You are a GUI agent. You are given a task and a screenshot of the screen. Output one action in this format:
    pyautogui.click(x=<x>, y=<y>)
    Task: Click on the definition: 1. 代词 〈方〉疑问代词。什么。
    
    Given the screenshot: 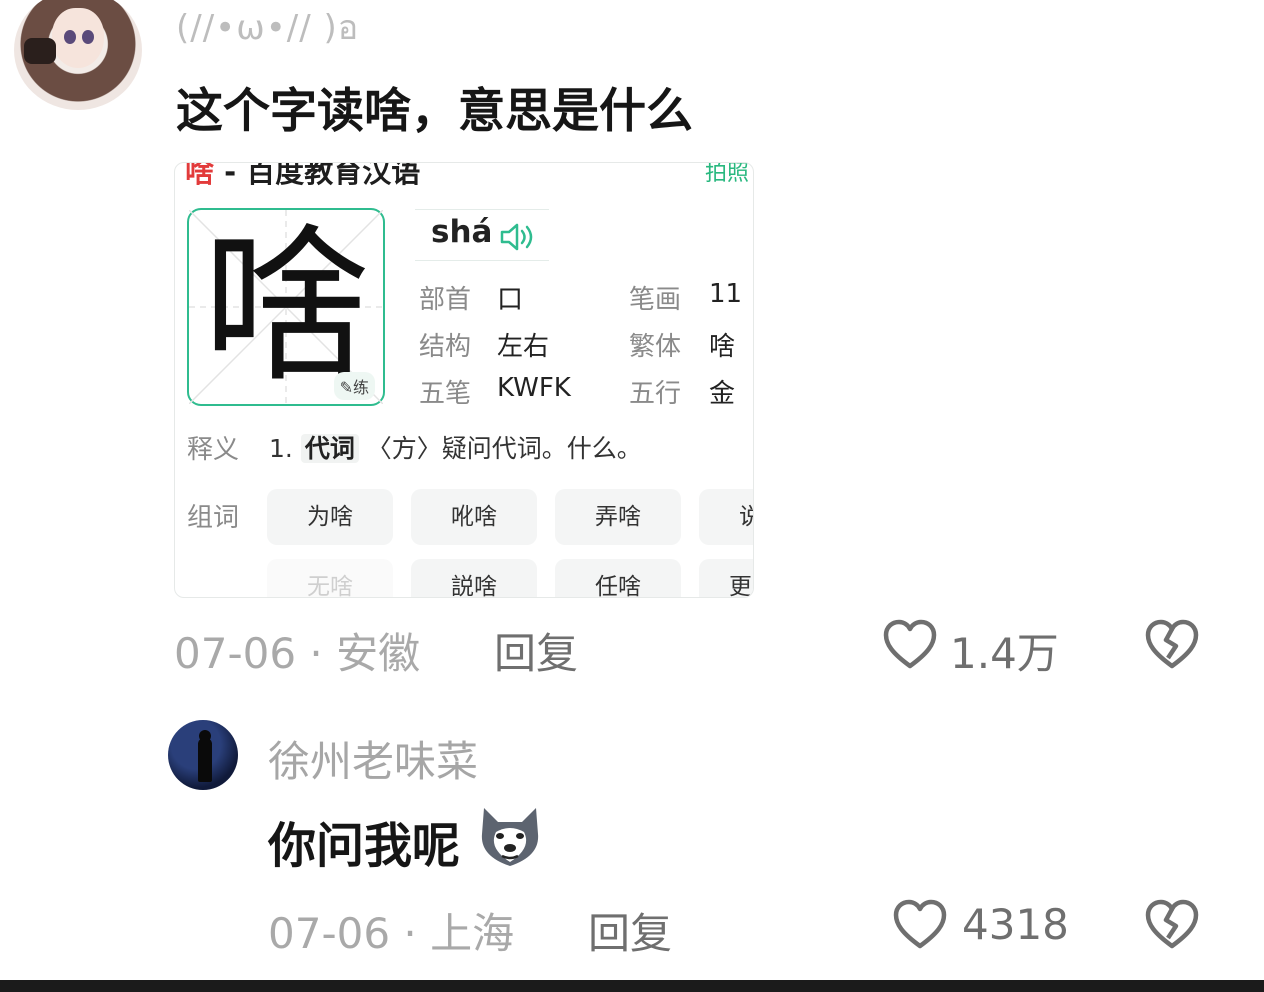 What is the action you would take?
    pyautogui.click(x=455, y=448)
    